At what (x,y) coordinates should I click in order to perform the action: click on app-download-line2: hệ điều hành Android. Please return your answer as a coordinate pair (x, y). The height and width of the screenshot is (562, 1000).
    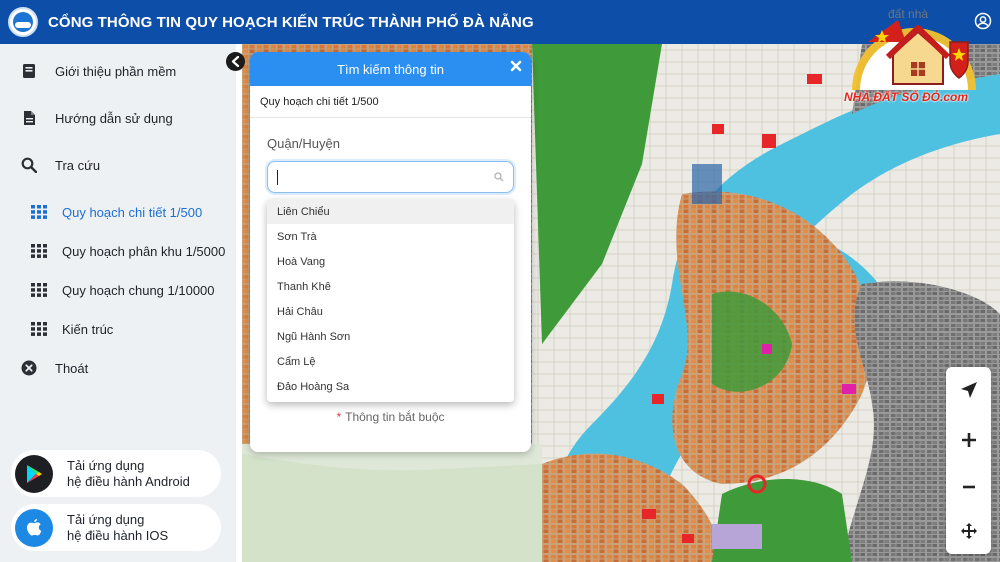
    Looking at the image, I should click on (128, 481).